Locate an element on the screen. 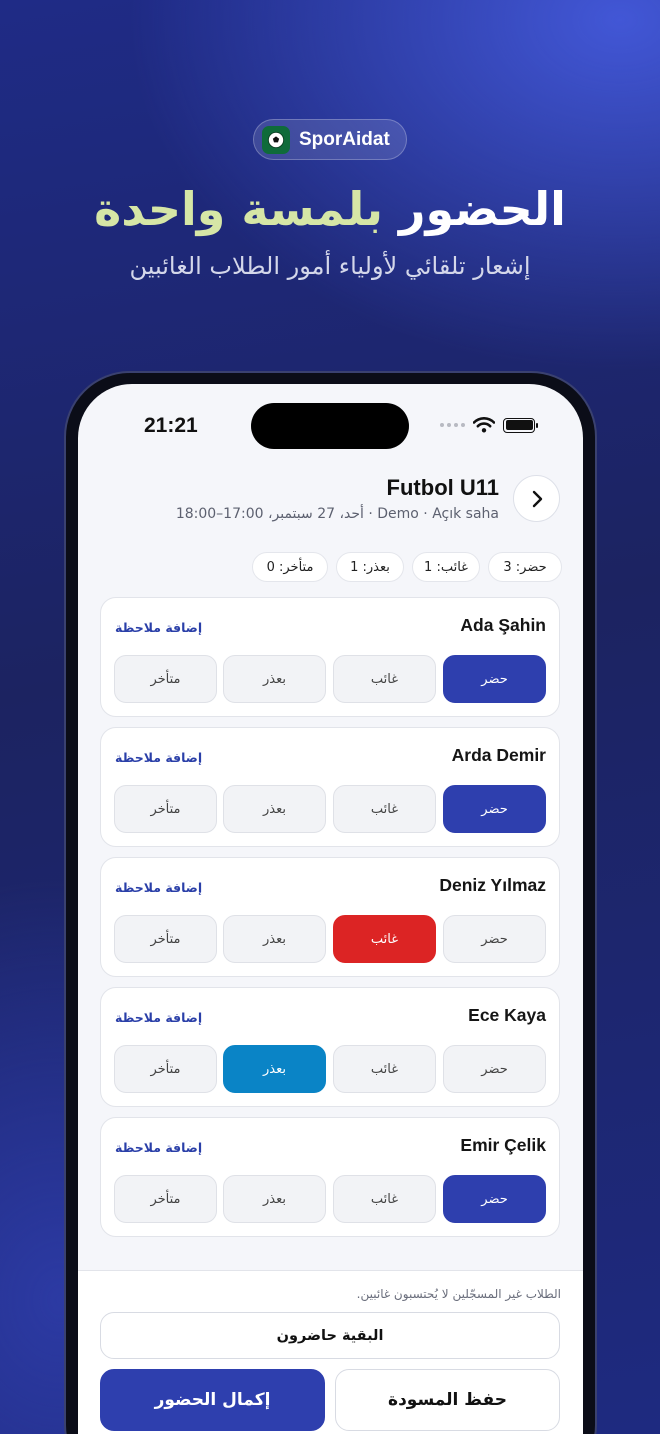 The width and height of the screenshot is (660, 1434). stat-absent: غائب: 1 is located at coordinates (446, 567).